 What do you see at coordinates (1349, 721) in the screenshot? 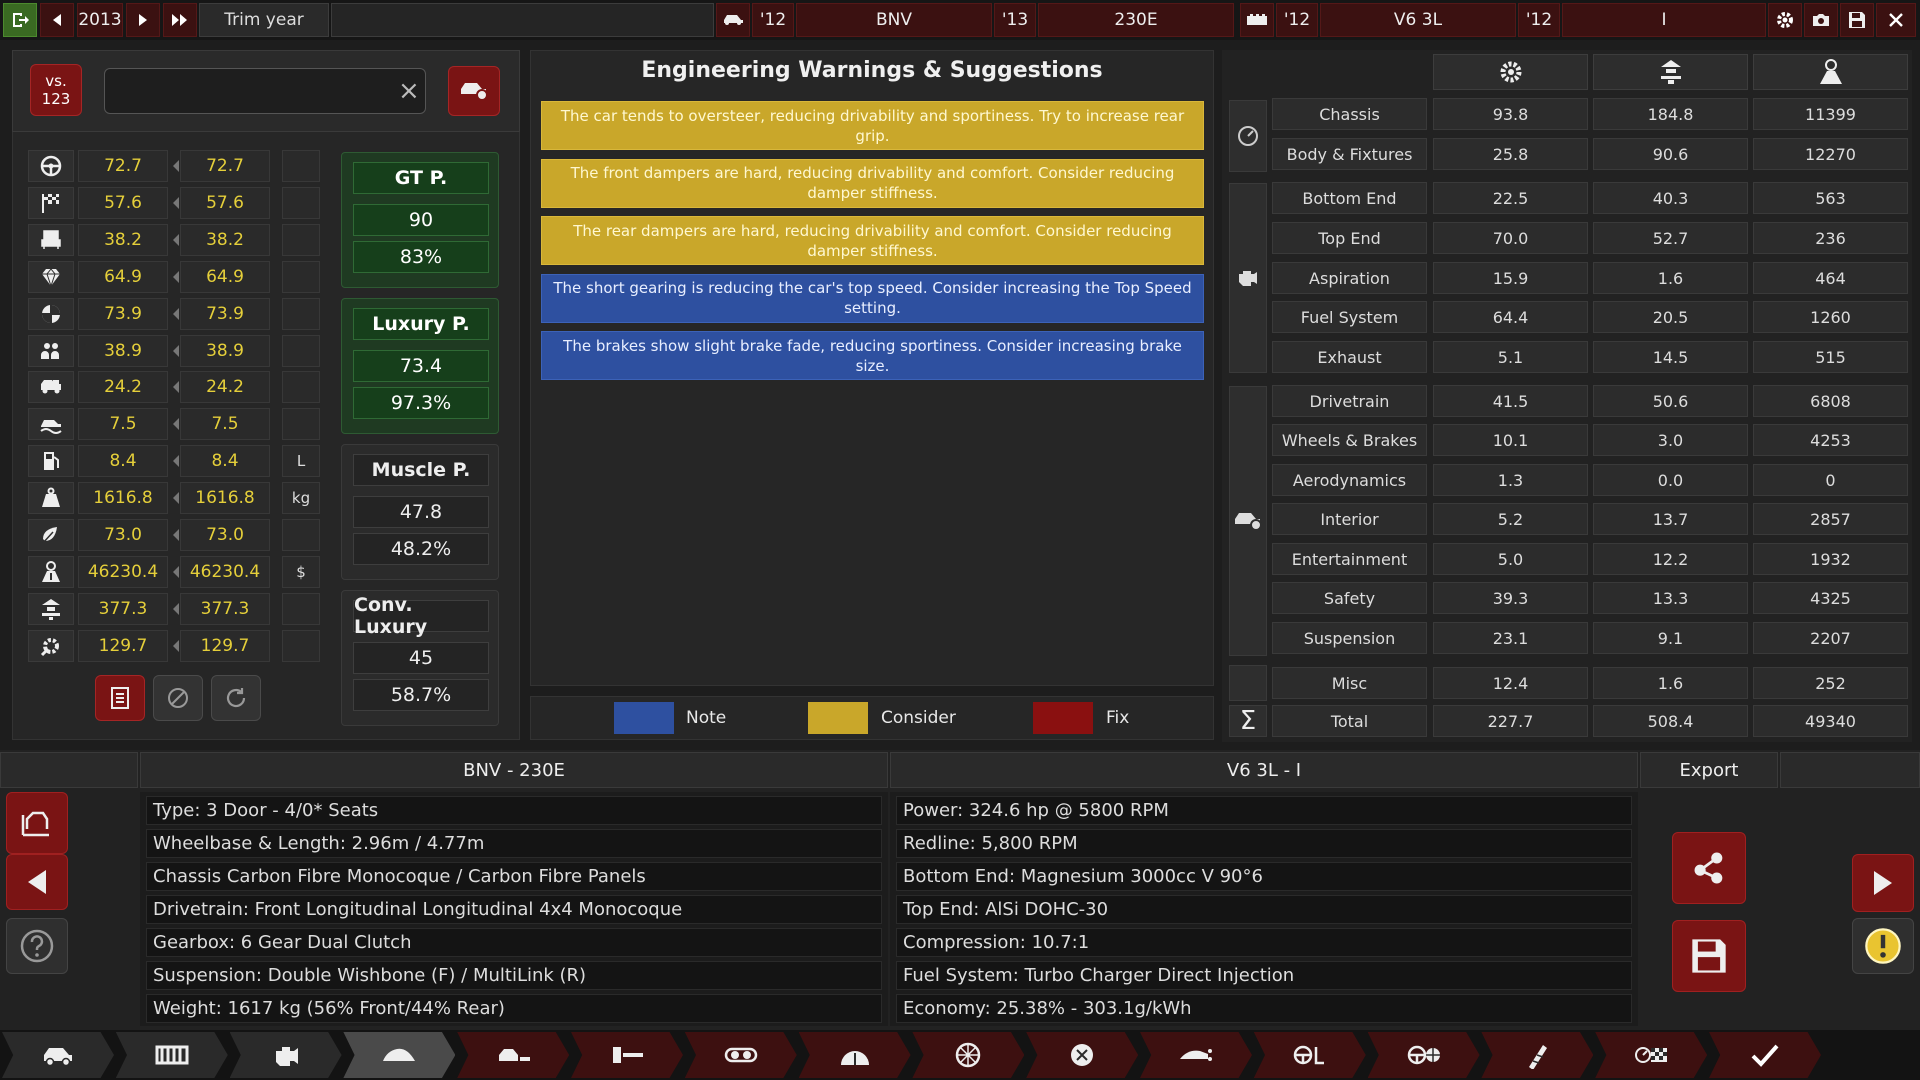
I see `part-name: Total` at bounding box center [1349, 721].